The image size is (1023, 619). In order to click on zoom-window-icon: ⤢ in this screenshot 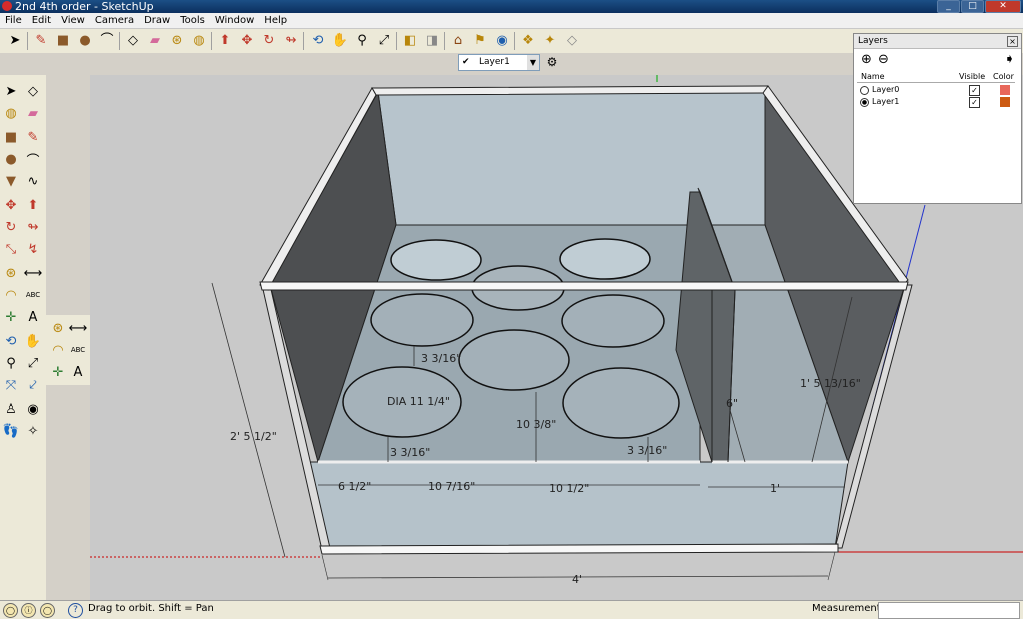, I will do `click(33, 363)`.